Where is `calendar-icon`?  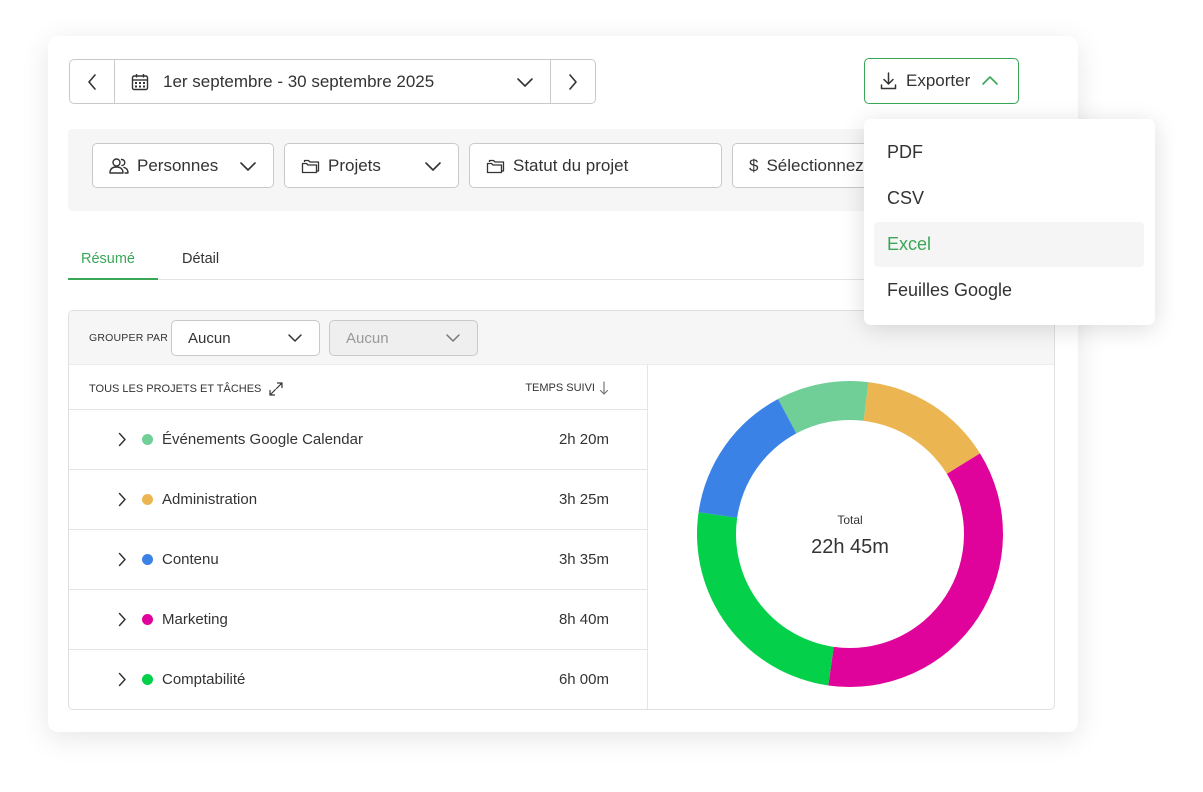 calendar-icon is located at coordinates (140, 81).